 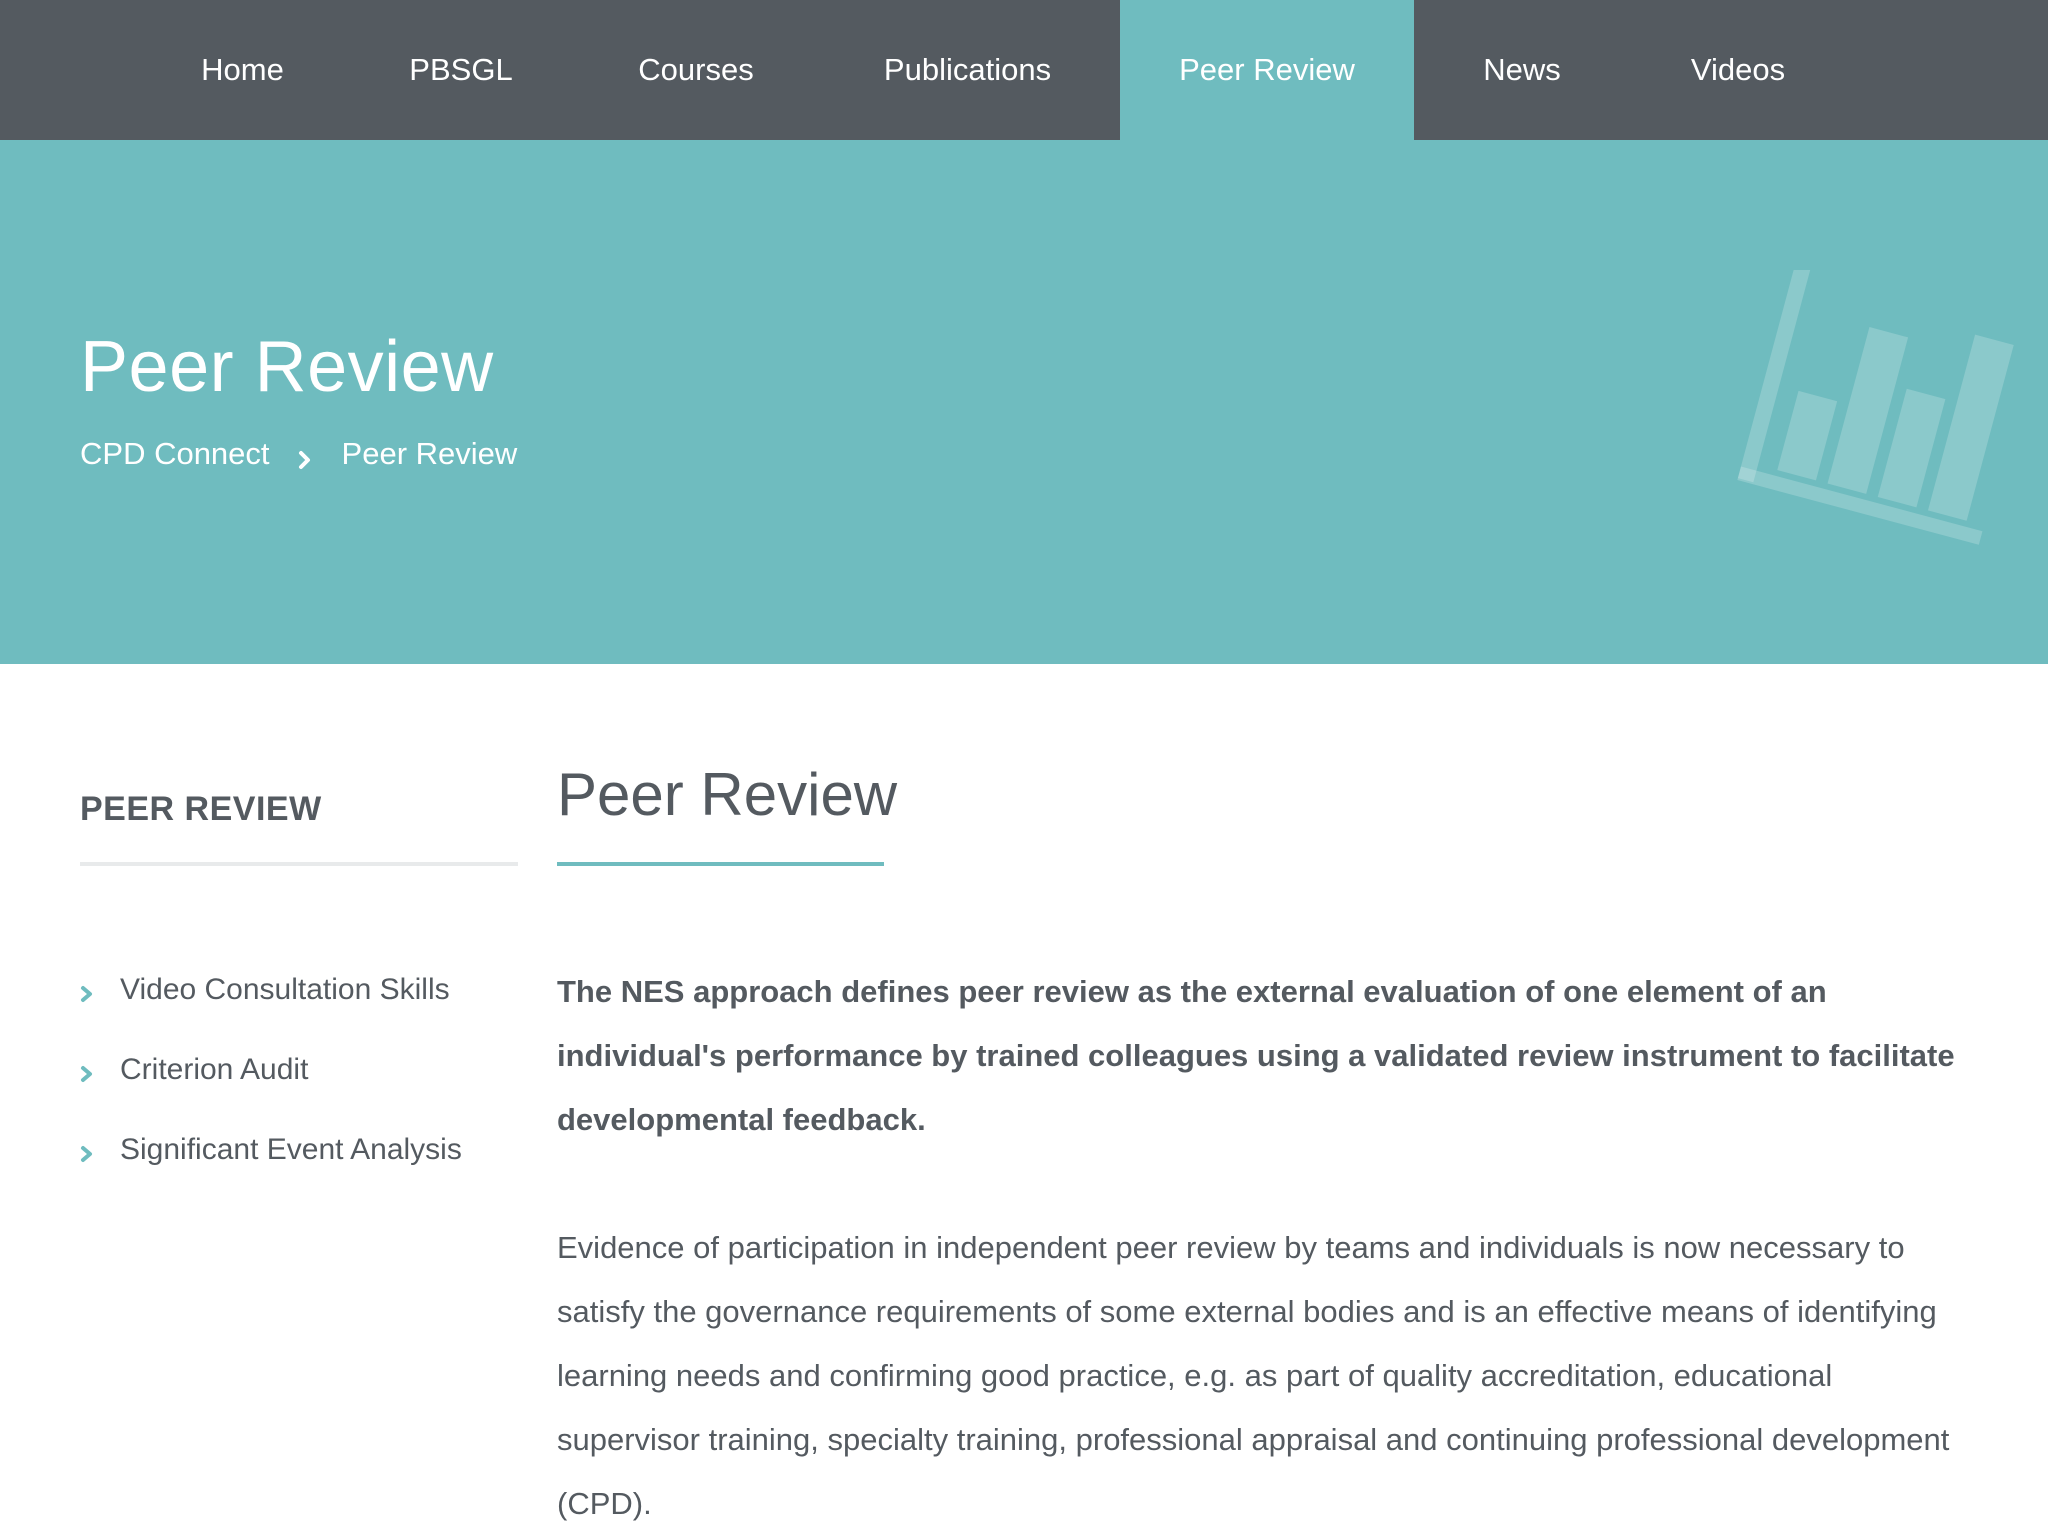 I want to click on nav-item-news: News, so click(x=1522, y=70).